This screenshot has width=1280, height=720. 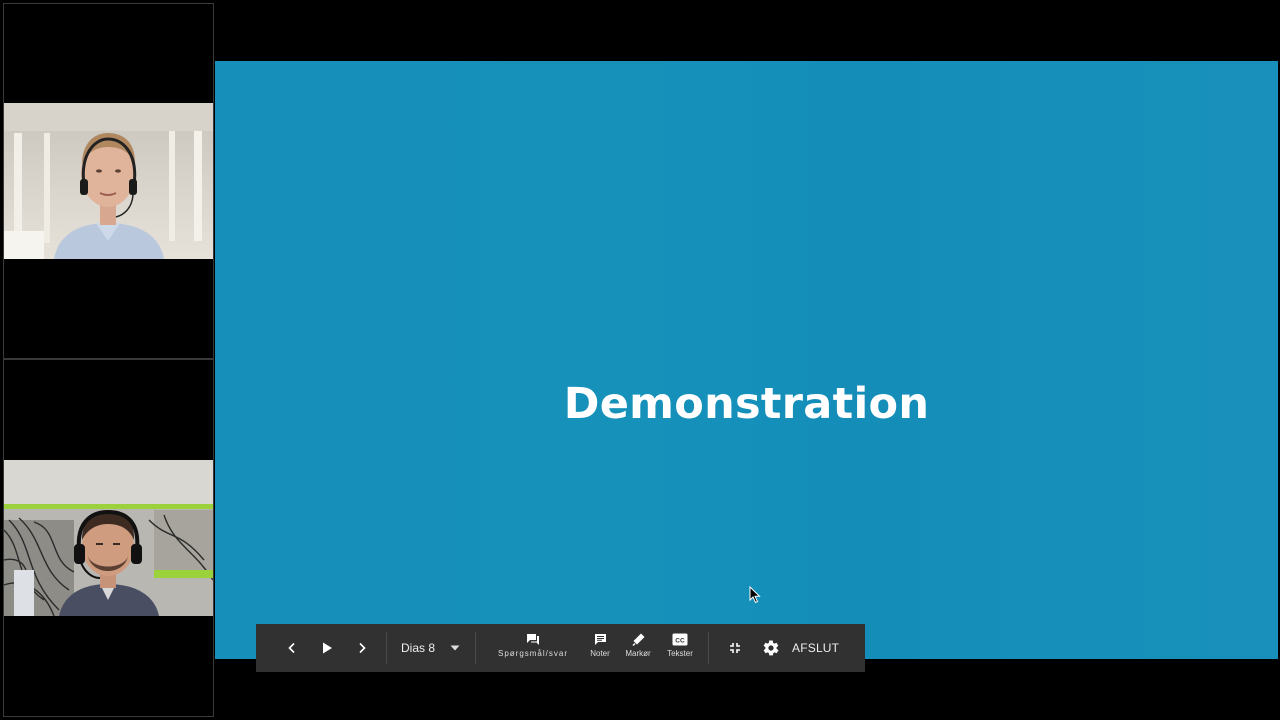 I want to click on slide-title: Demonstration, so click(x=746, y=404).